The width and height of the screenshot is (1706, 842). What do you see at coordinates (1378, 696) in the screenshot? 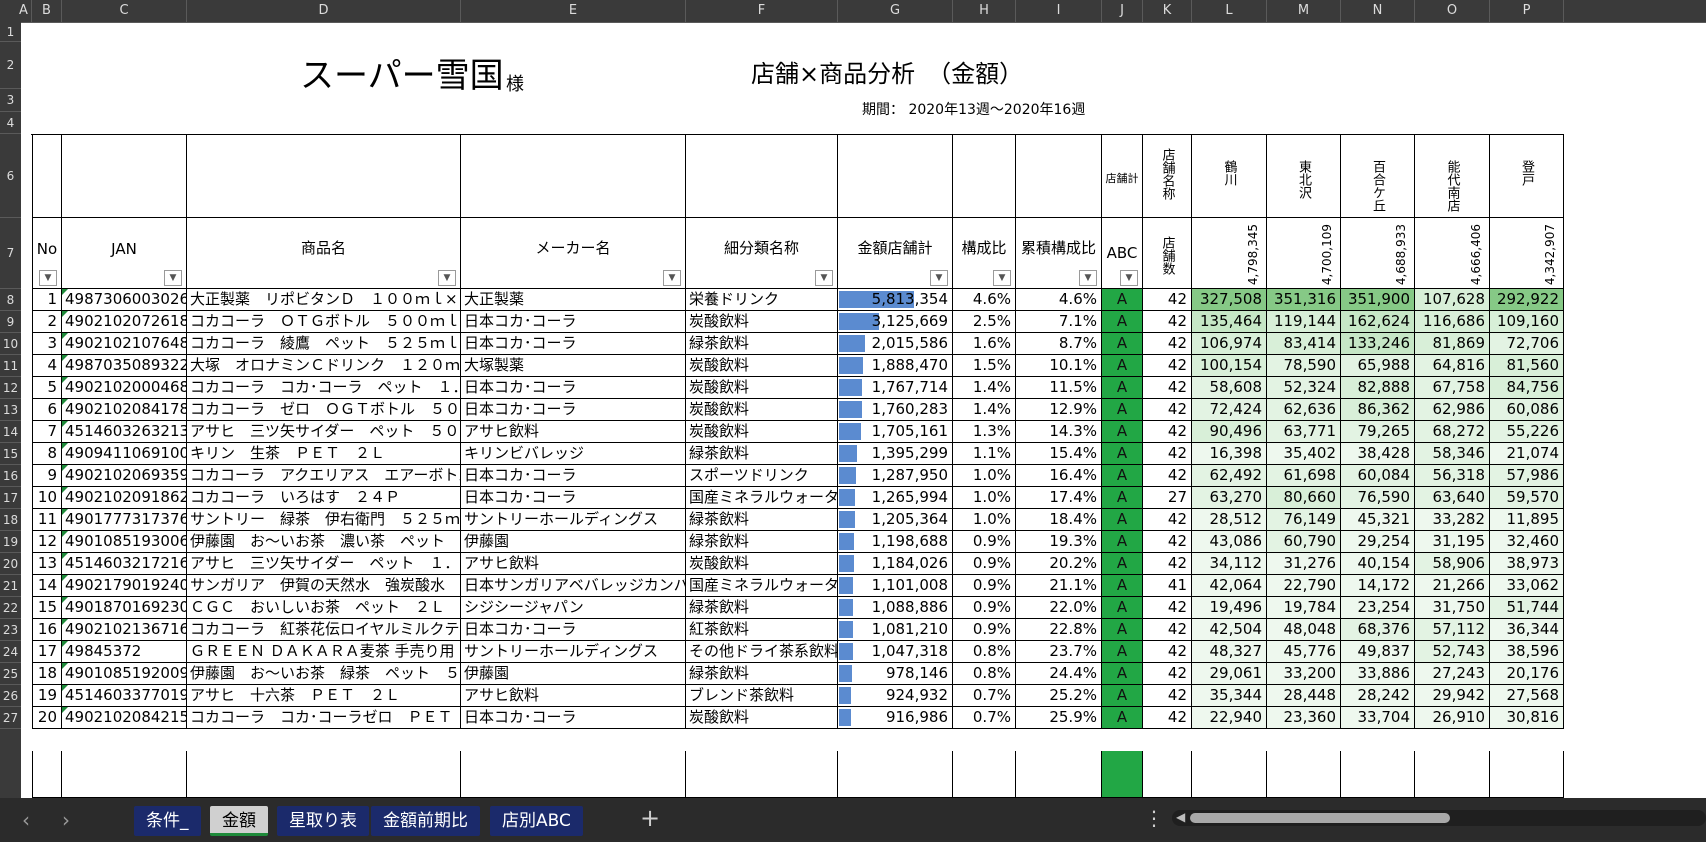
I see `cell-store-value: 28,242` at bounding box center [1378, 696].